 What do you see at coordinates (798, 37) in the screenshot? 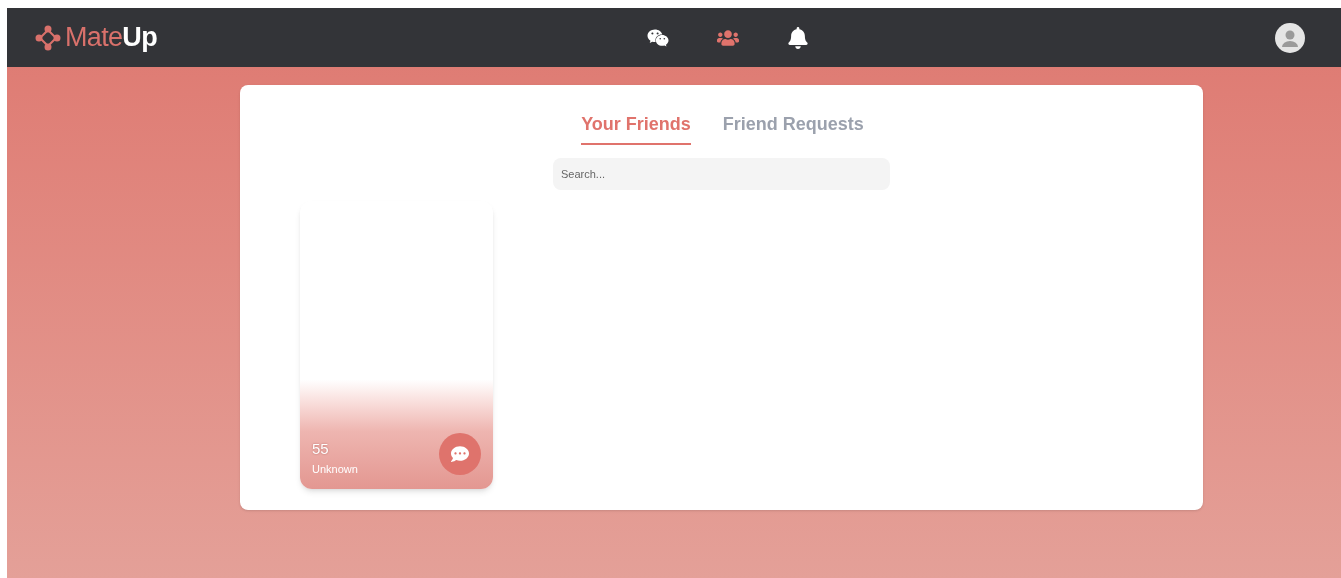
I see `bell-icon` at bounding box center [798, 37].